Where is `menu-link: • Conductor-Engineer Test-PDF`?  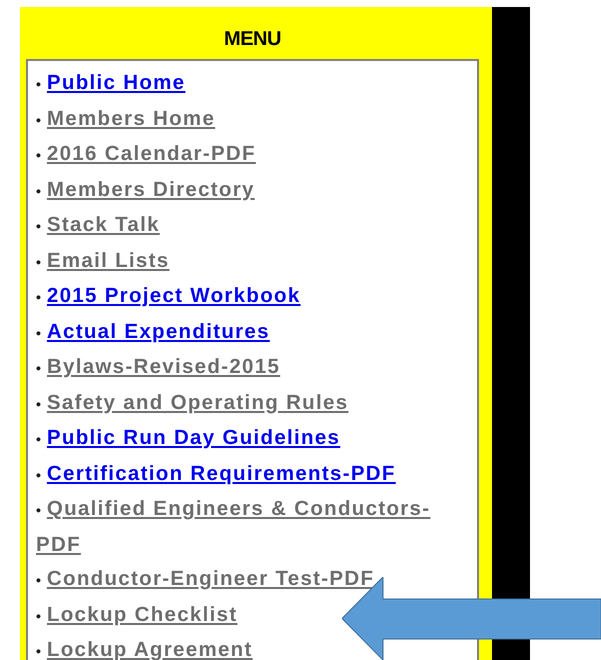 menu-link: • Conductor-Engineer Test-PDF is located at coordinates (205, 580).